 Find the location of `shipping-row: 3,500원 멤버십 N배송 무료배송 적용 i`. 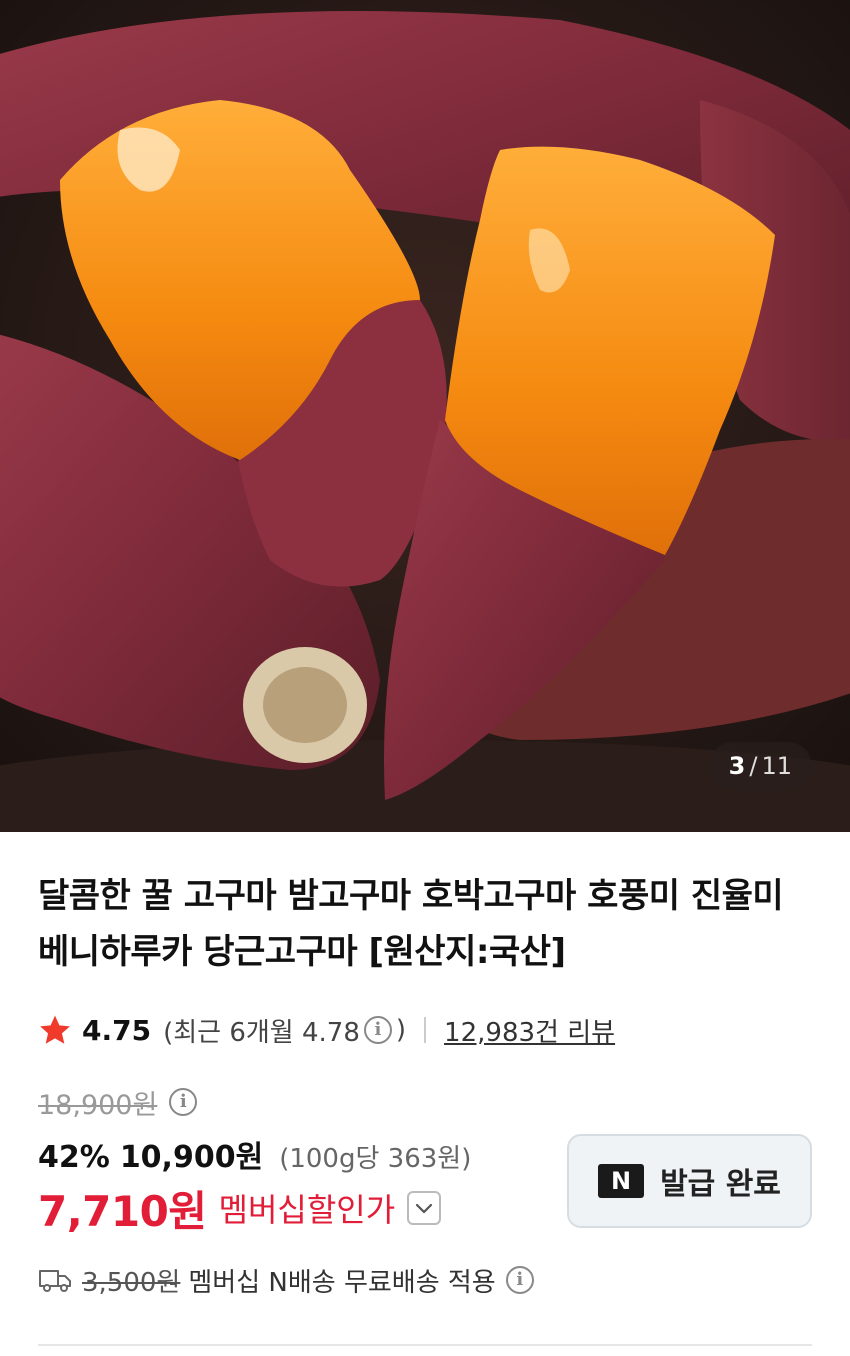

shipping-row: 3,500원 멤버십 N배송 무료배송 적용 i is located at coordinates (288, 1280).